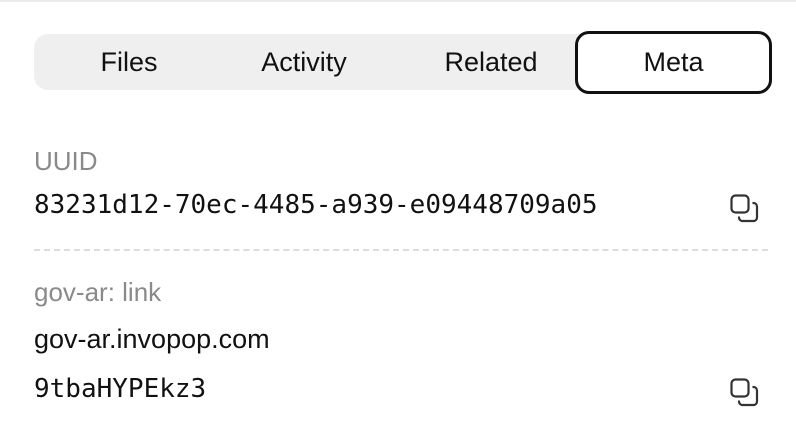  I want to click on section-divider, so click(401, 250).